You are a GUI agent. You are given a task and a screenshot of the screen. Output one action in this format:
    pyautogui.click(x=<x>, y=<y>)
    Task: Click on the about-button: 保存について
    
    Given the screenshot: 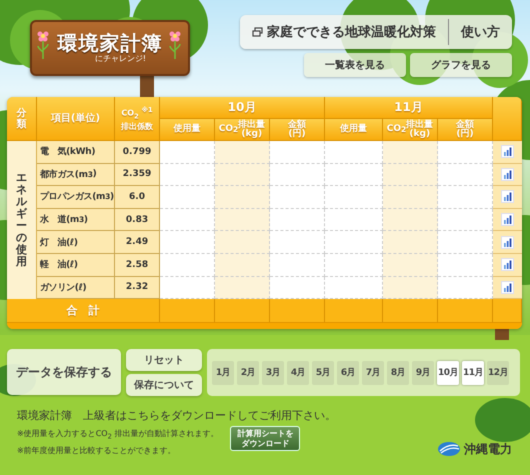 What is the action you would take?
    pyautogui.click(x=164, y=385)
    